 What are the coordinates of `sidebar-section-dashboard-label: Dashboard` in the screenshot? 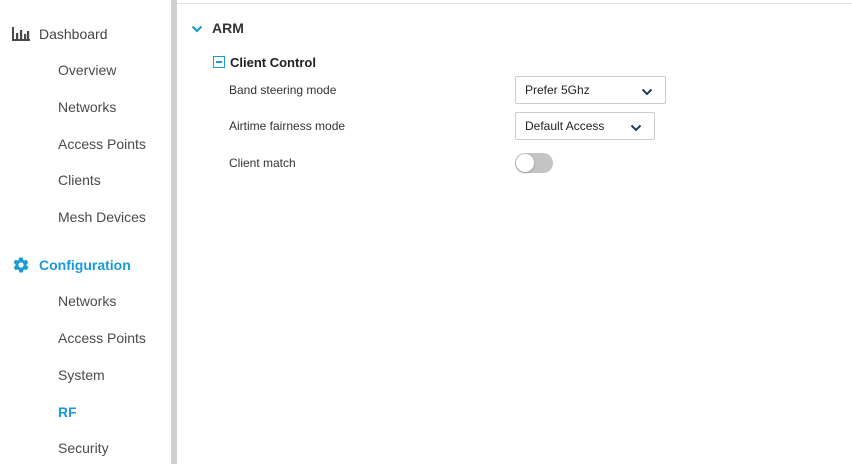 It's located at (73, 34).